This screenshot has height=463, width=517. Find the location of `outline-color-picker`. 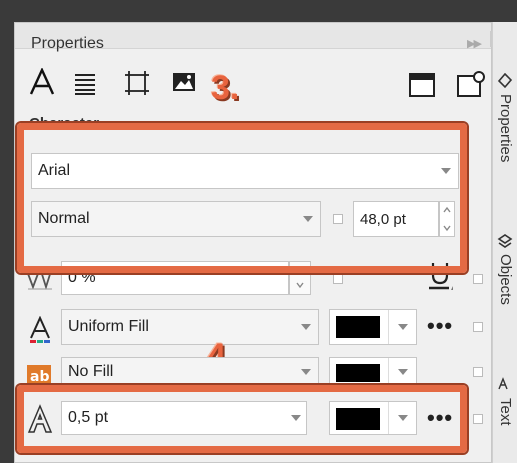

outline-color-picker is located at coordinates (373, 418).